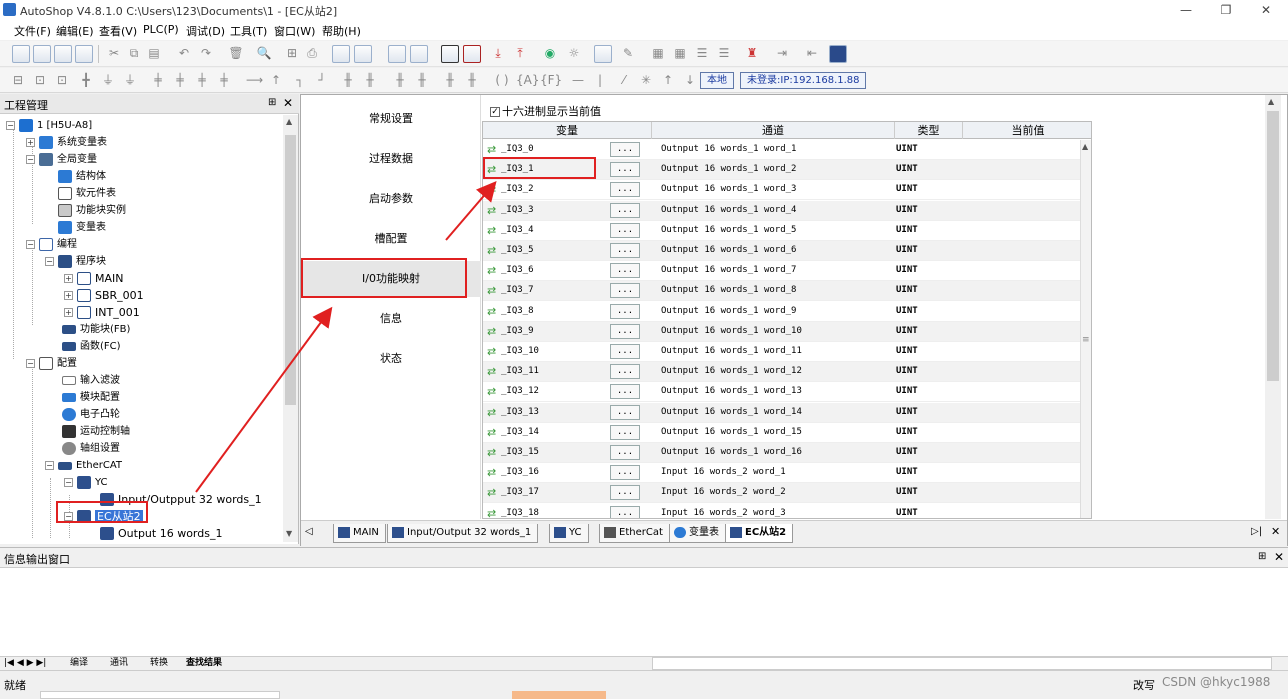 This screenshot has height=699, width=1288. Describe the element at coordinates (264, 399) in the screenshot. I see `arrow-tree-to-nav` at that location.